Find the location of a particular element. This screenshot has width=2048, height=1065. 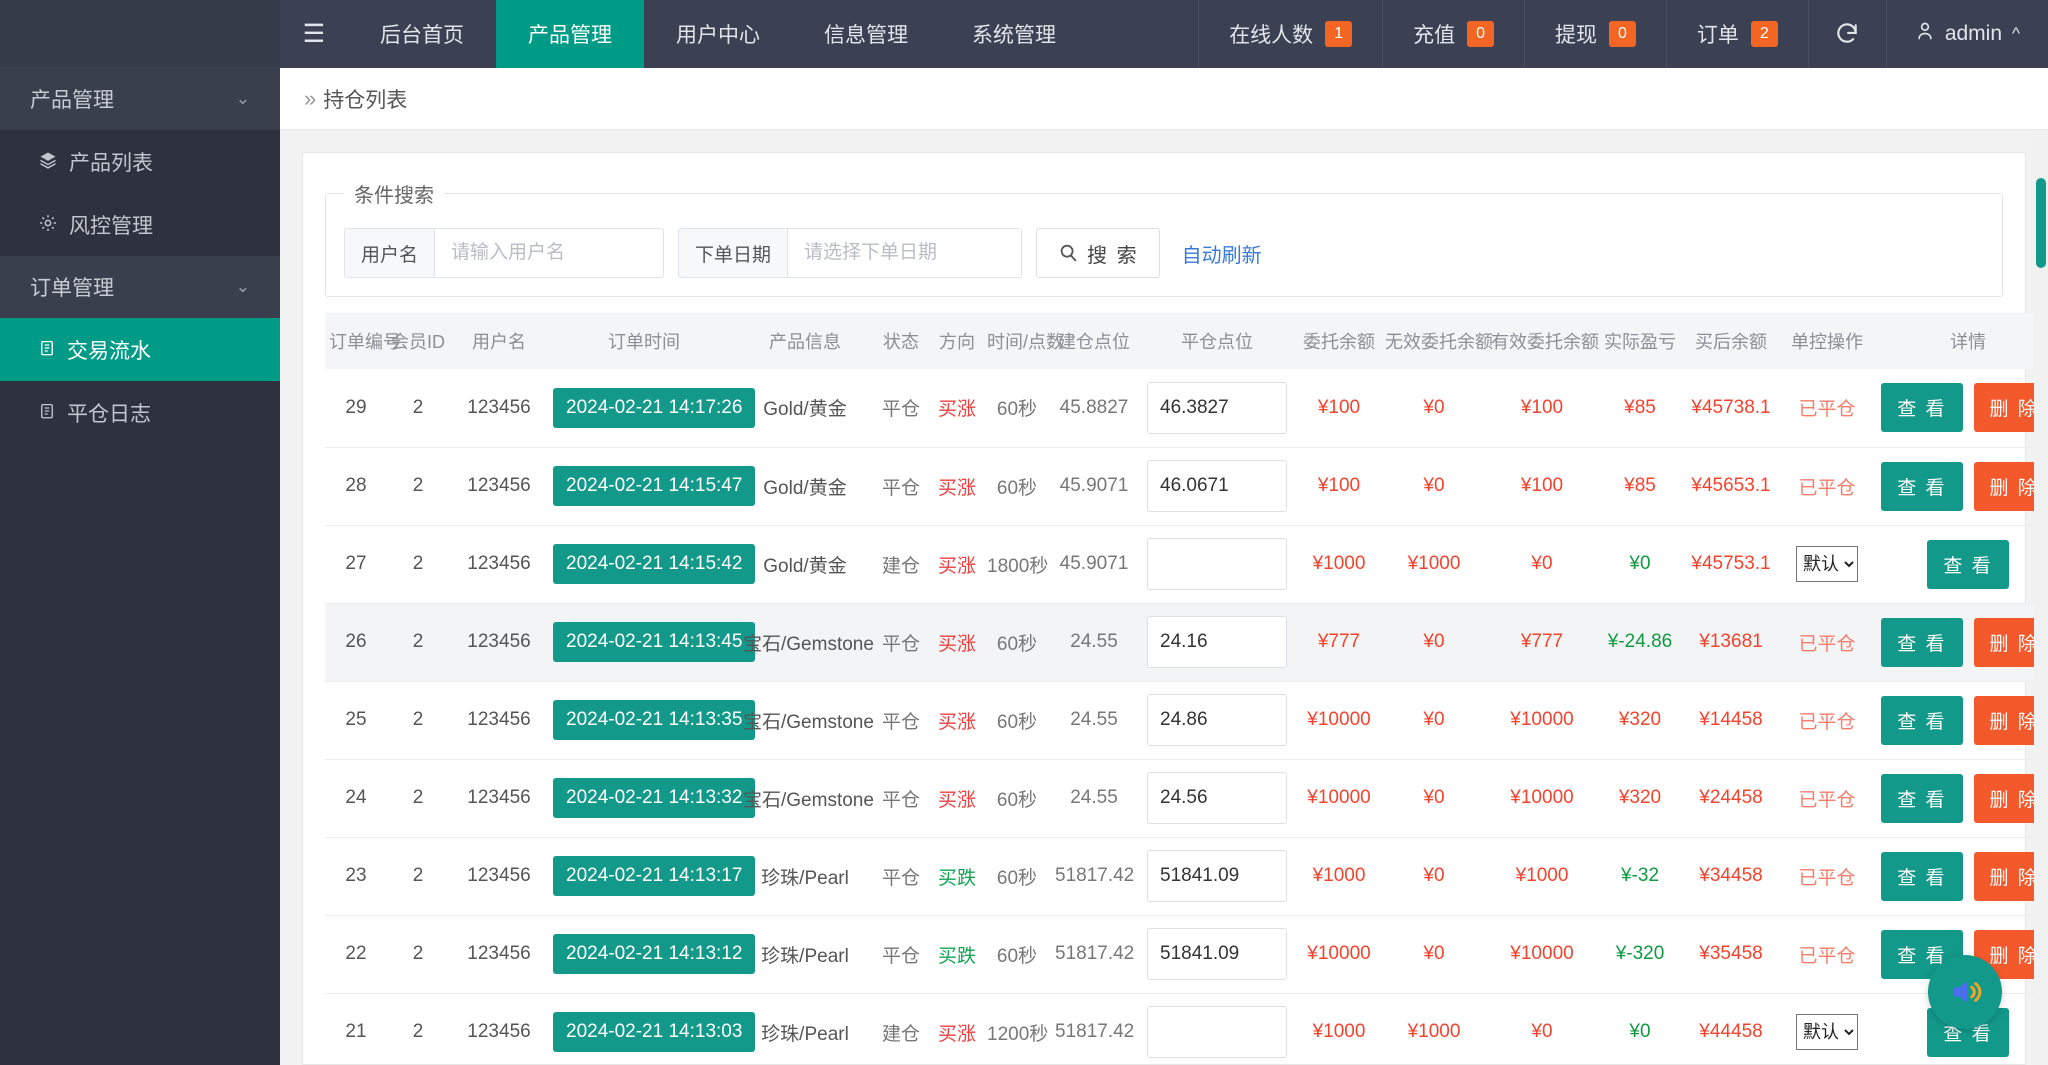

cell-valid-entrust: ¥777 is located at coordinates (1542, 642).